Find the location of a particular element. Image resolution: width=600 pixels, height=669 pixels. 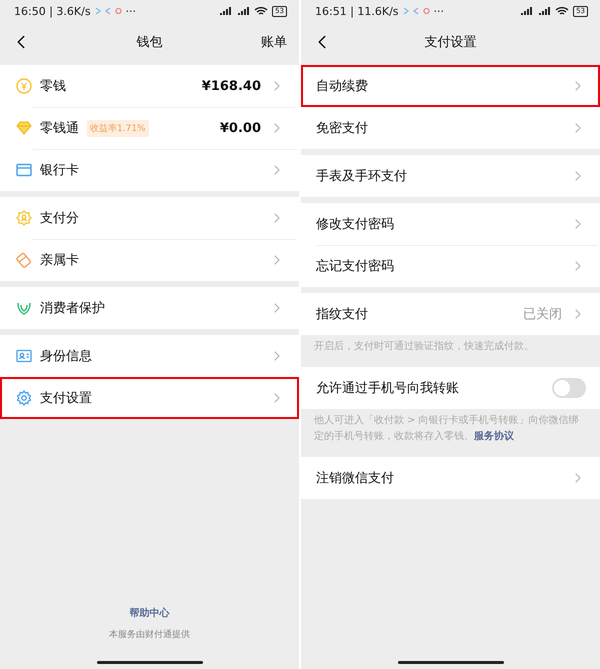

help-center-link: 帮助中心 is located at coordinates (150, 613).